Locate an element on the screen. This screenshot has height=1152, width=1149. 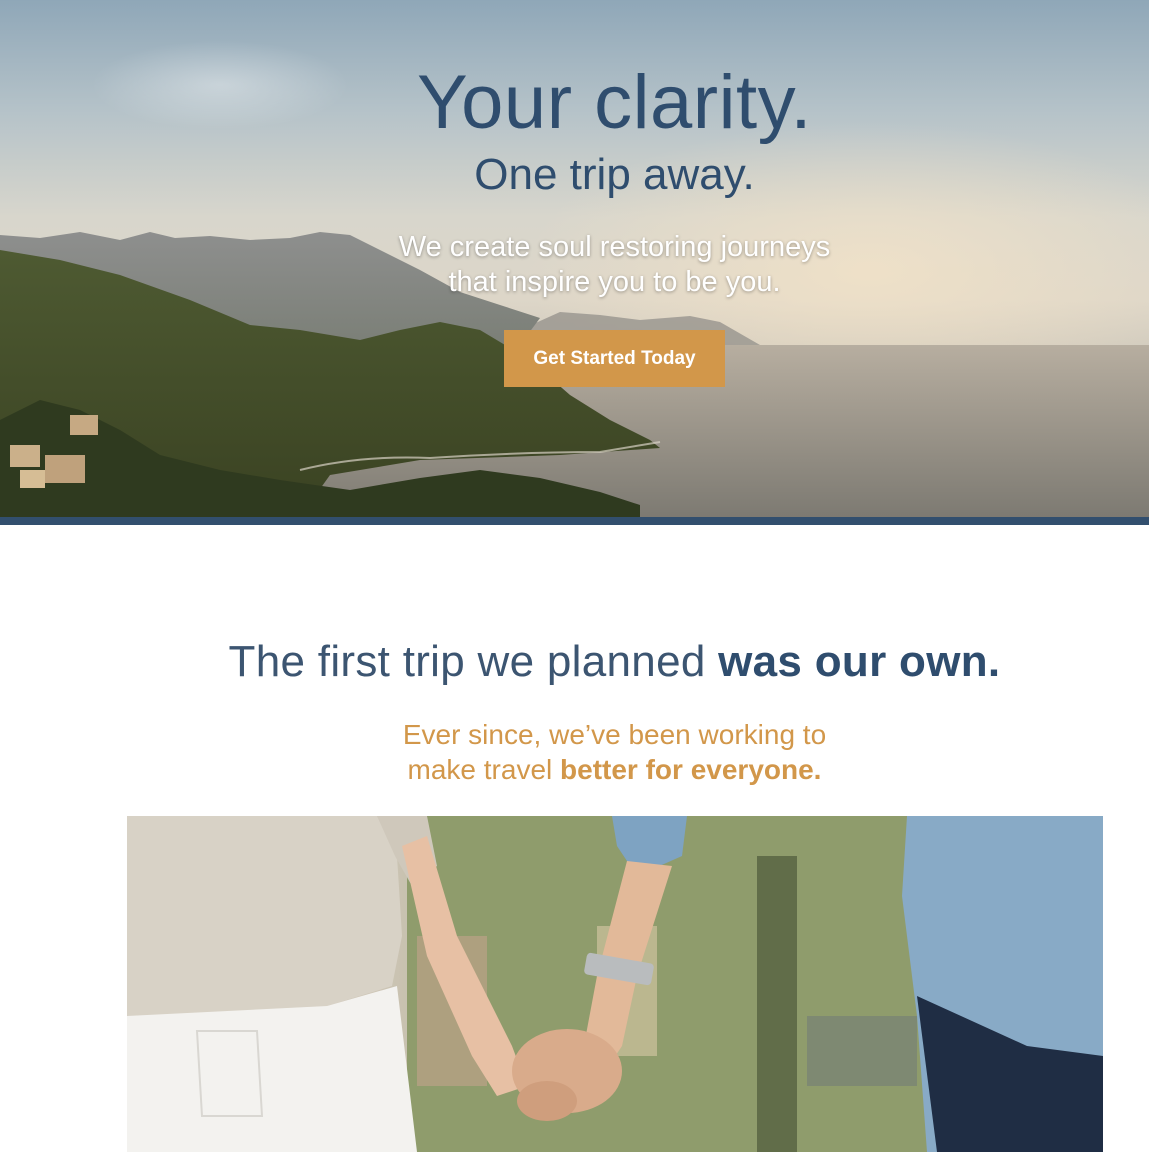
story-sub-line-1: Ever since, we’ve been working to is located at coordinates (614, 734).